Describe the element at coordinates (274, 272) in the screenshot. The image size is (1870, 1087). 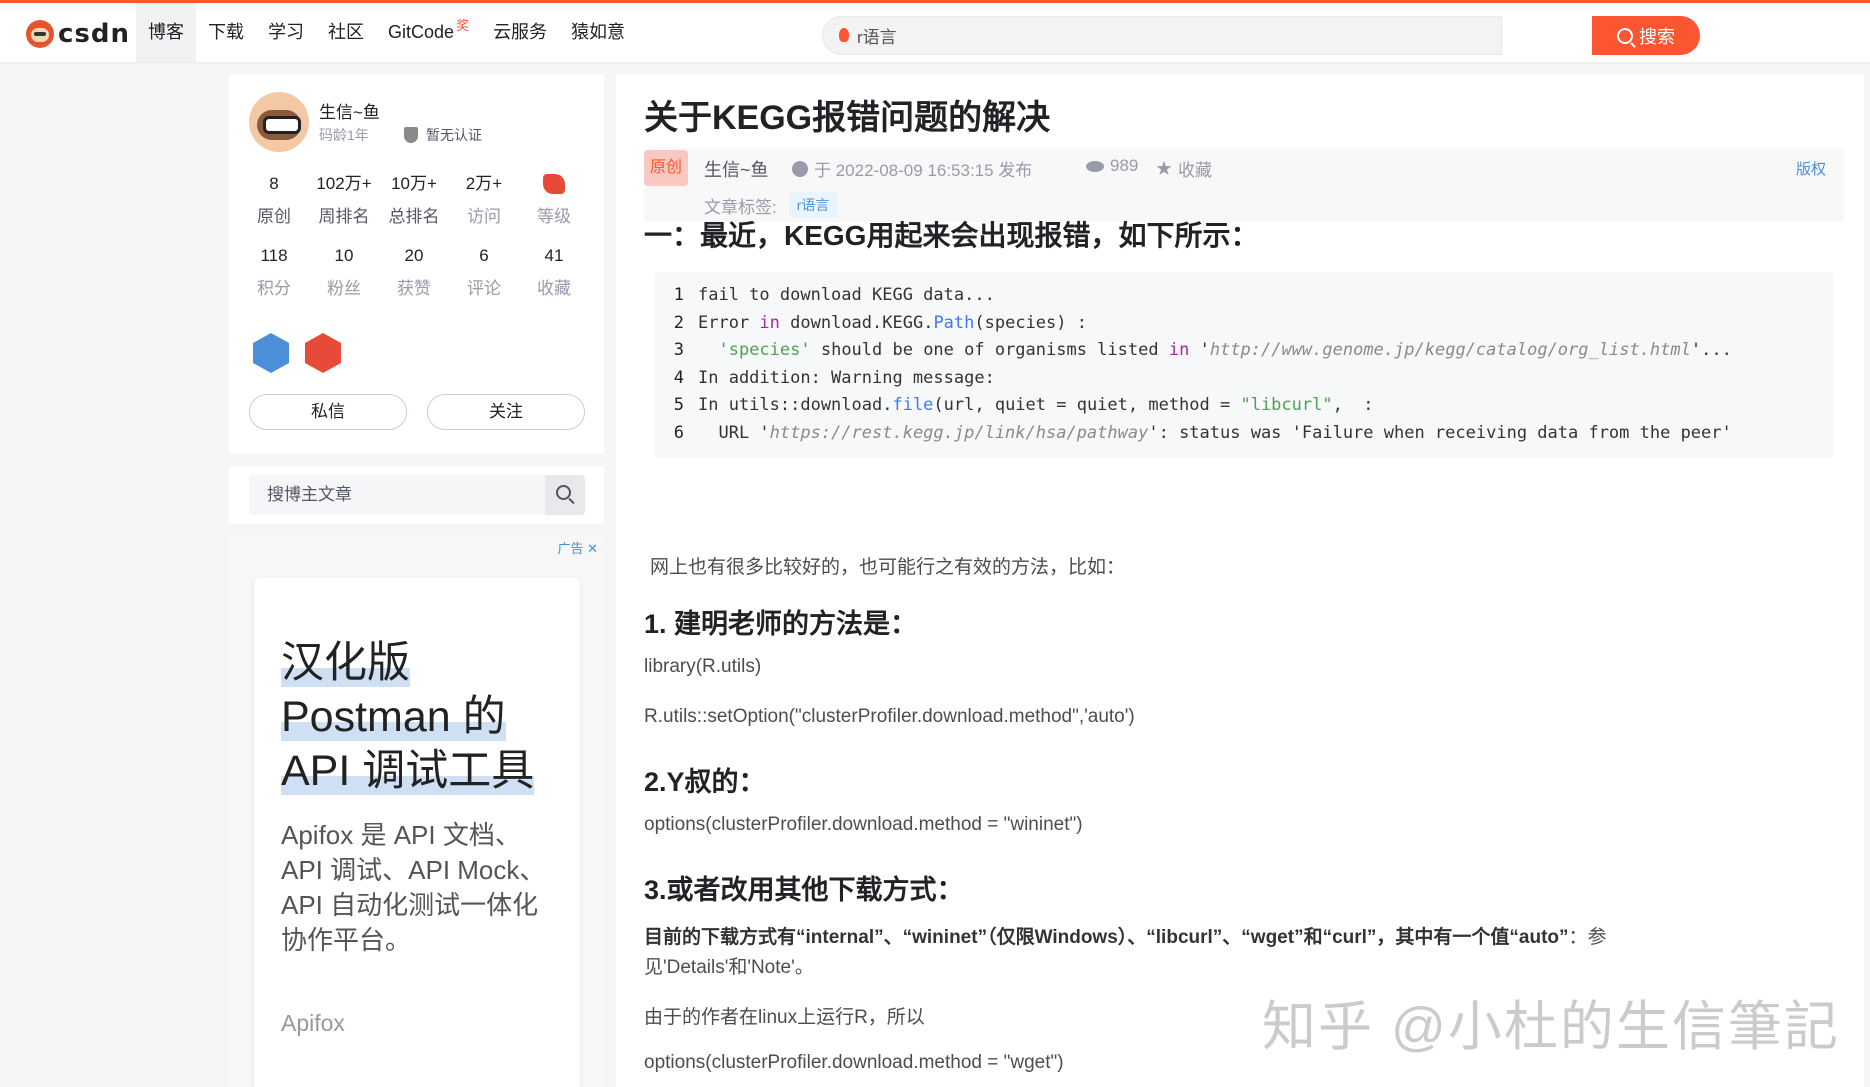
I see `stat-points: 118 积分` at that location.